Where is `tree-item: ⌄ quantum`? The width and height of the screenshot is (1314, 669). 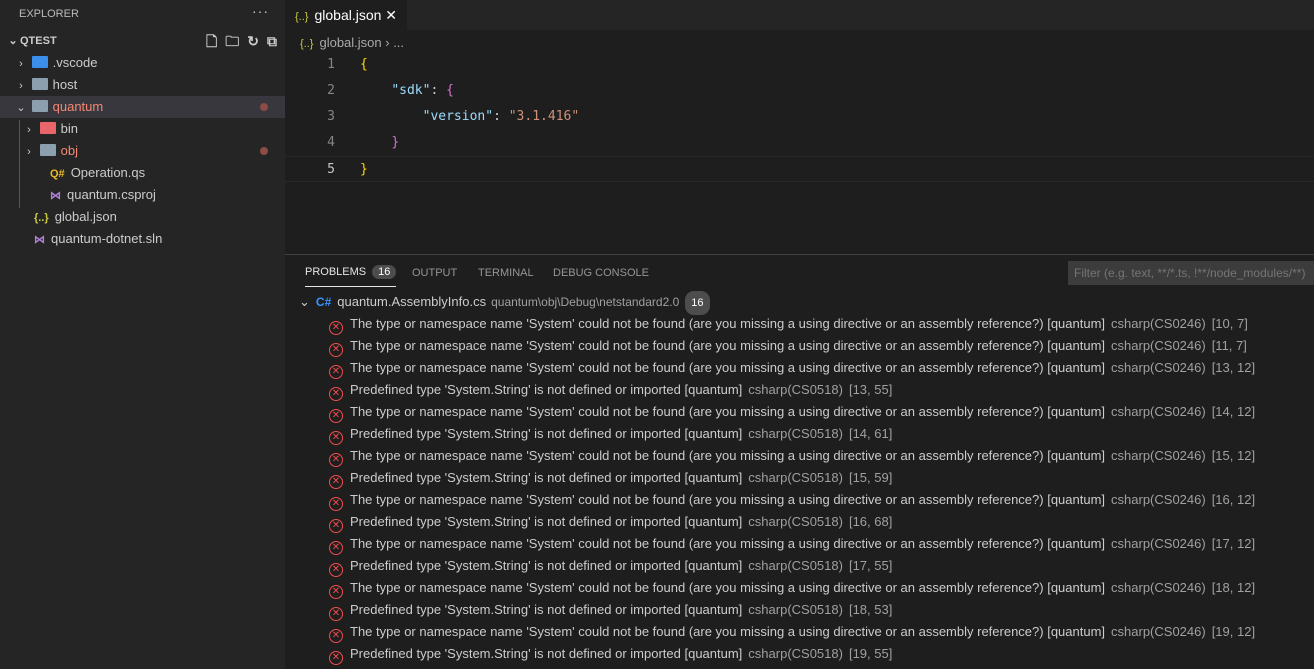 tree-item: ⌄ quantum is located at coordinates (142, 107).